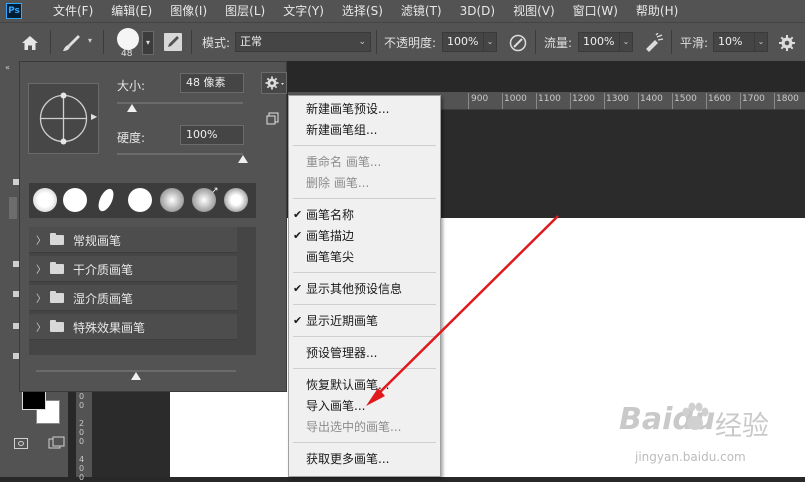  What do you see at coordinates (480, 99) in the screenshot?
I see `ruler-label: 900` at bounding box center [480, 99].